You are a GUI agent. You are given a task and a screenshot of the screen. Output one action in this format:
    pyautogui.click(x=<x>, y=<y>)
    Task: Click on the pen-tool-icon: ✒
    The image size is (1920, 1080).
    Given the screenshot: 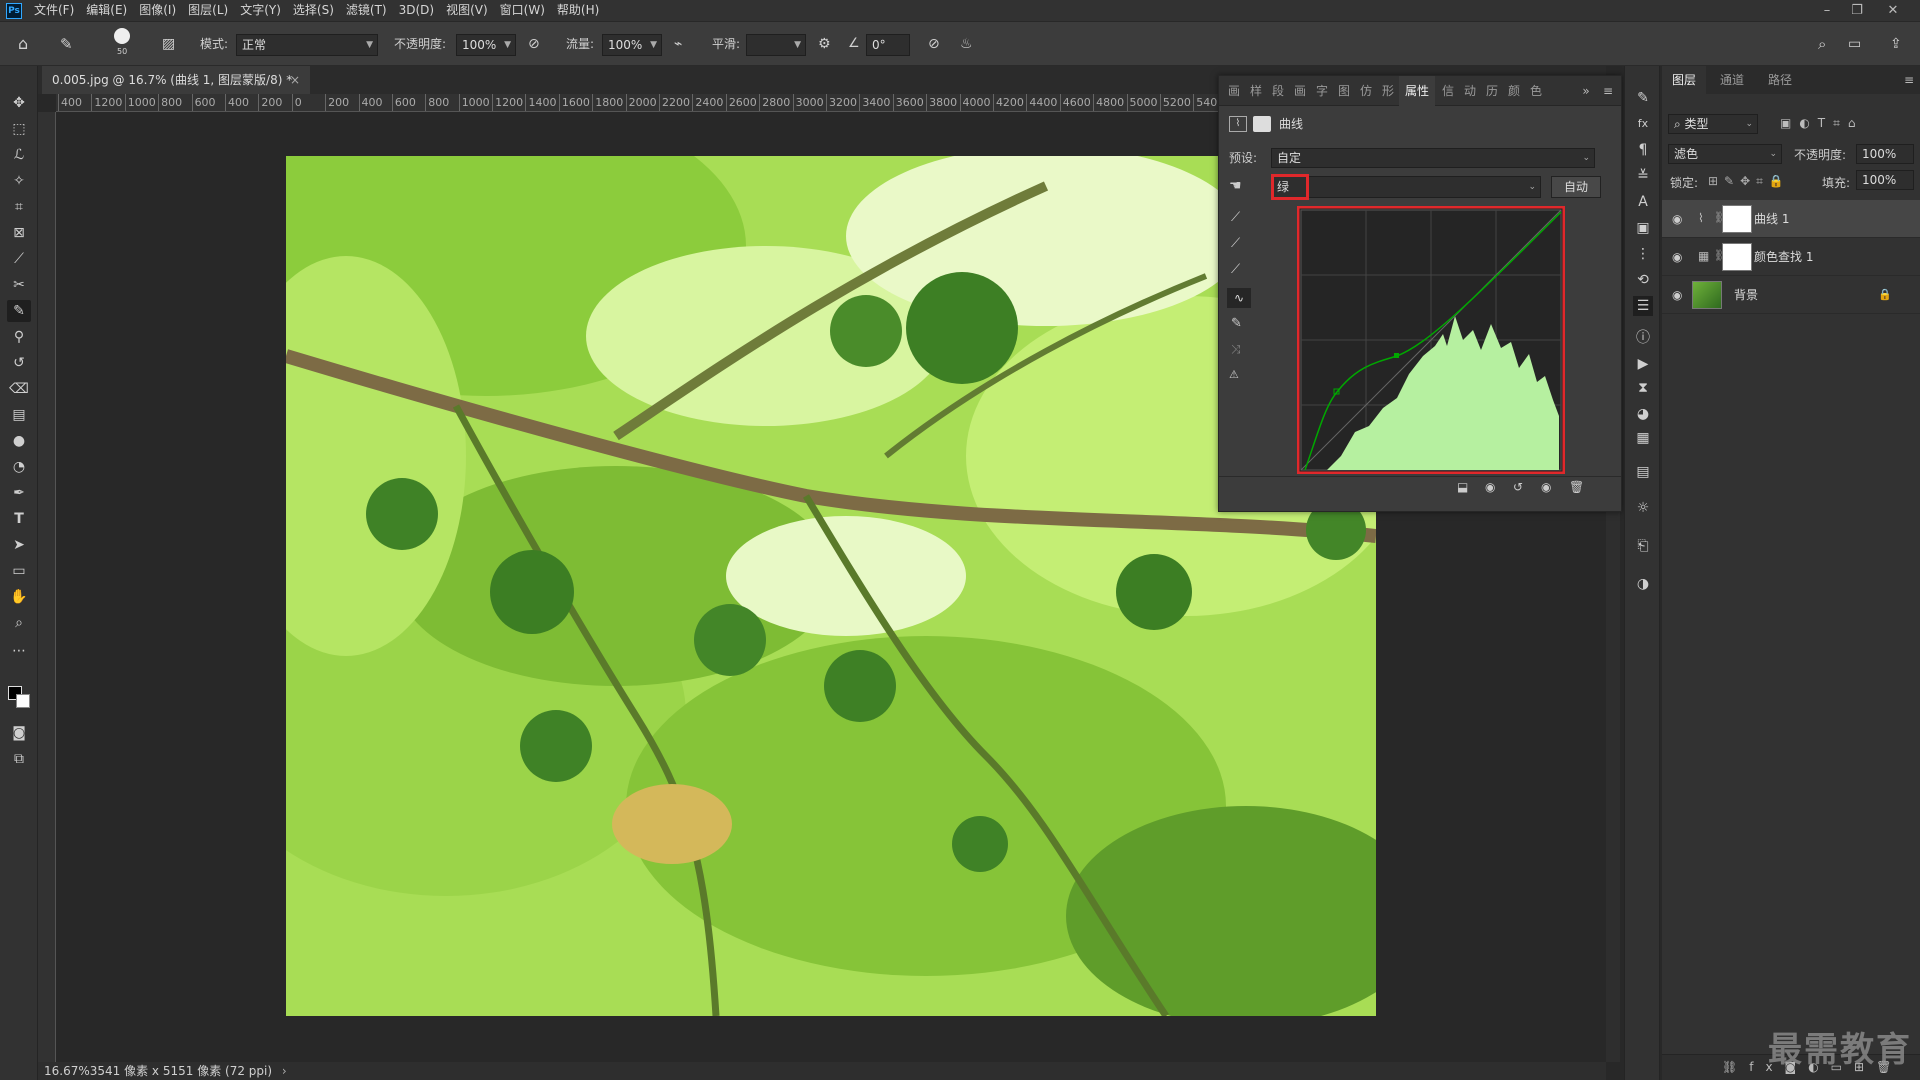 What is the action you would take?
    pyautogui.click(x=19, y=493)
    